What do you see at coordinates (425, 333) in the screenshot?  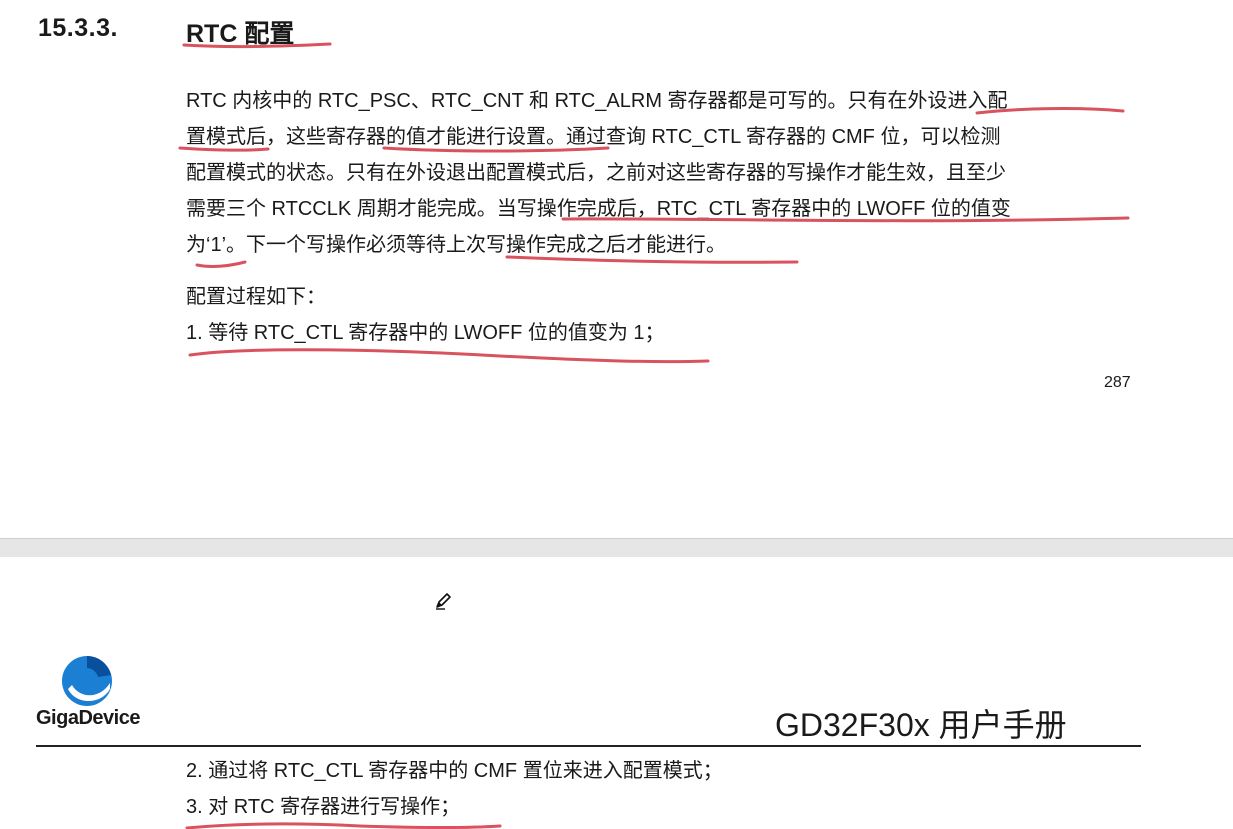 I see `step-item: 1. 等待 RTC_CTL 寄存器中的 LWOFF 位的值变为 1；` at bounding box center [425, 333].